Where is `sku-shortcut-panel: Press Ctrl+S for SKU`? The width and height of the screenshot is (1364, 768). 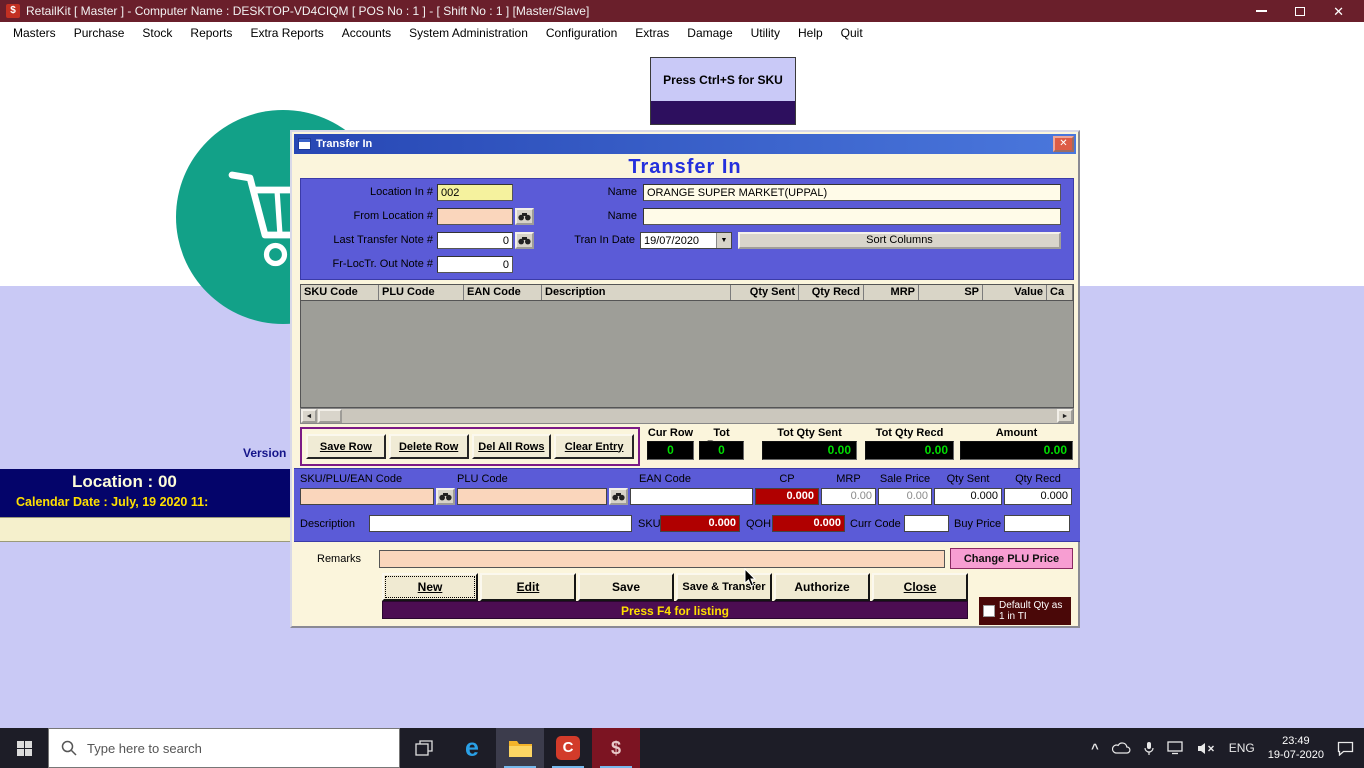 sku-shortcut-panel: Press Ctrl+S for SKU is located at coordinates (723, 91).